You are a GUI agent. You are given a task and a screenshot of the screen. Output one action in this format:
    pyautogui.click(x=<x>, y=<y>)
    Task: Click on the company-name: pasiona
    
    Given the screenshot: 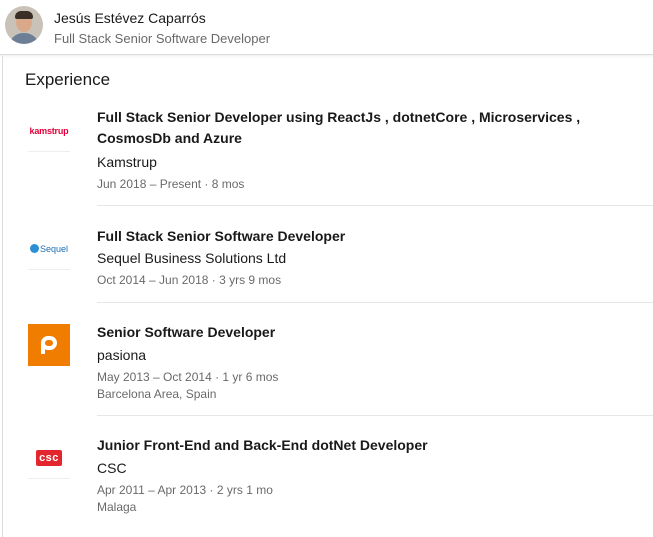 What is the action you would take?
    pyautogui.click(x=122, y=355)
    